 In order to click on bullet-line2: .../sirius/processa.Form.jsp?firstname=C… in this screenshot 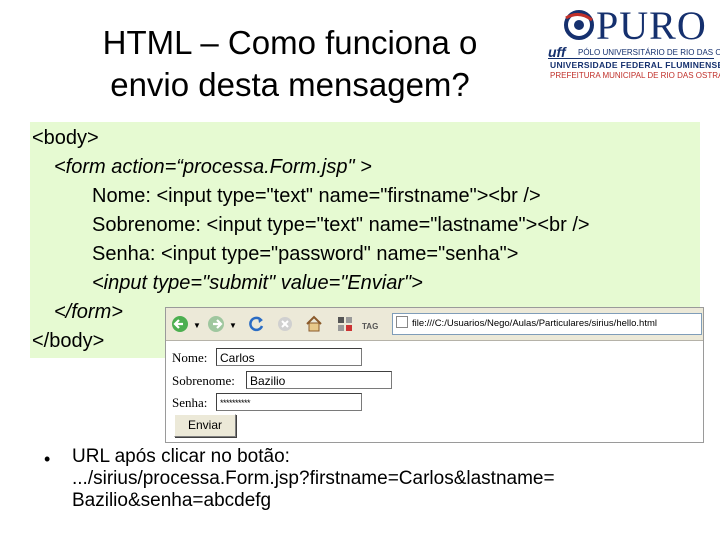, I will do `click(313, 478)`.